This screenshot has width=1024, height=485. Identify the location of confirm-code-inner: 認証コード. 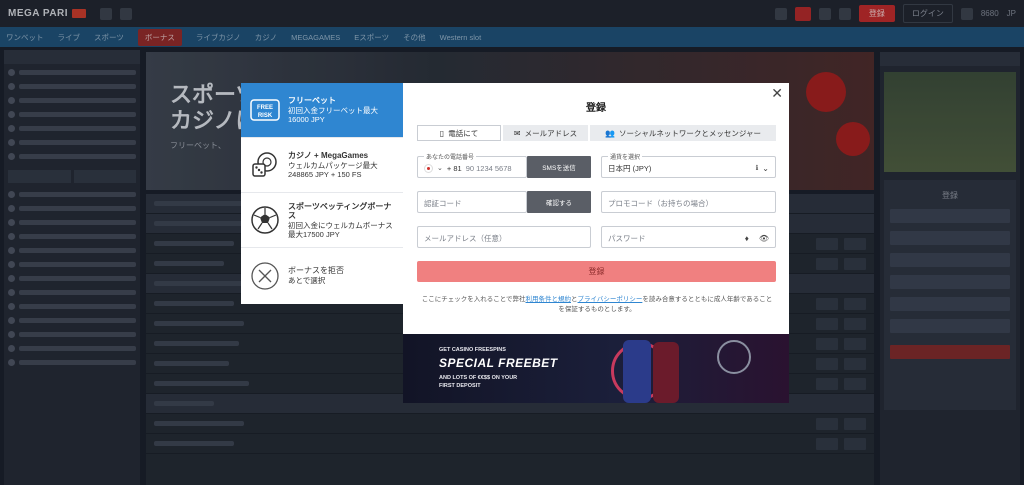
(472, 203).